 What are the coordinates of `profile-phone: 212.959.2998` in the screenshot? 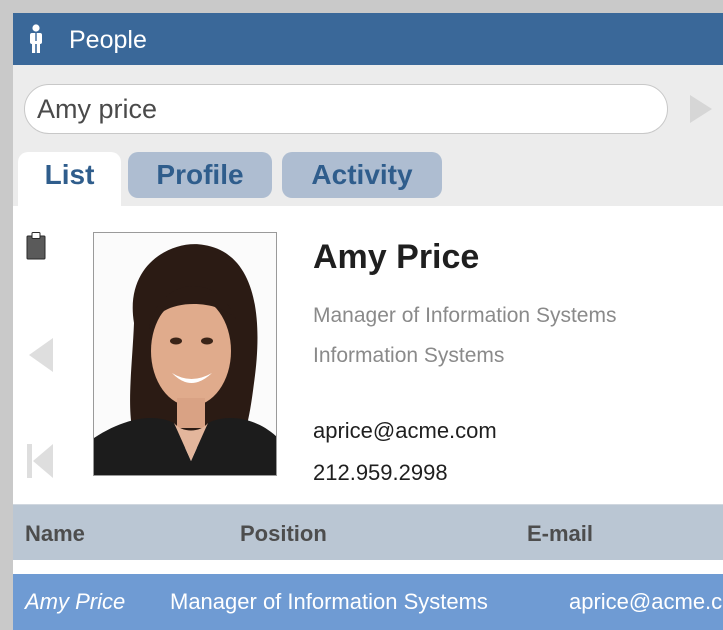 It's located at (380, 473).